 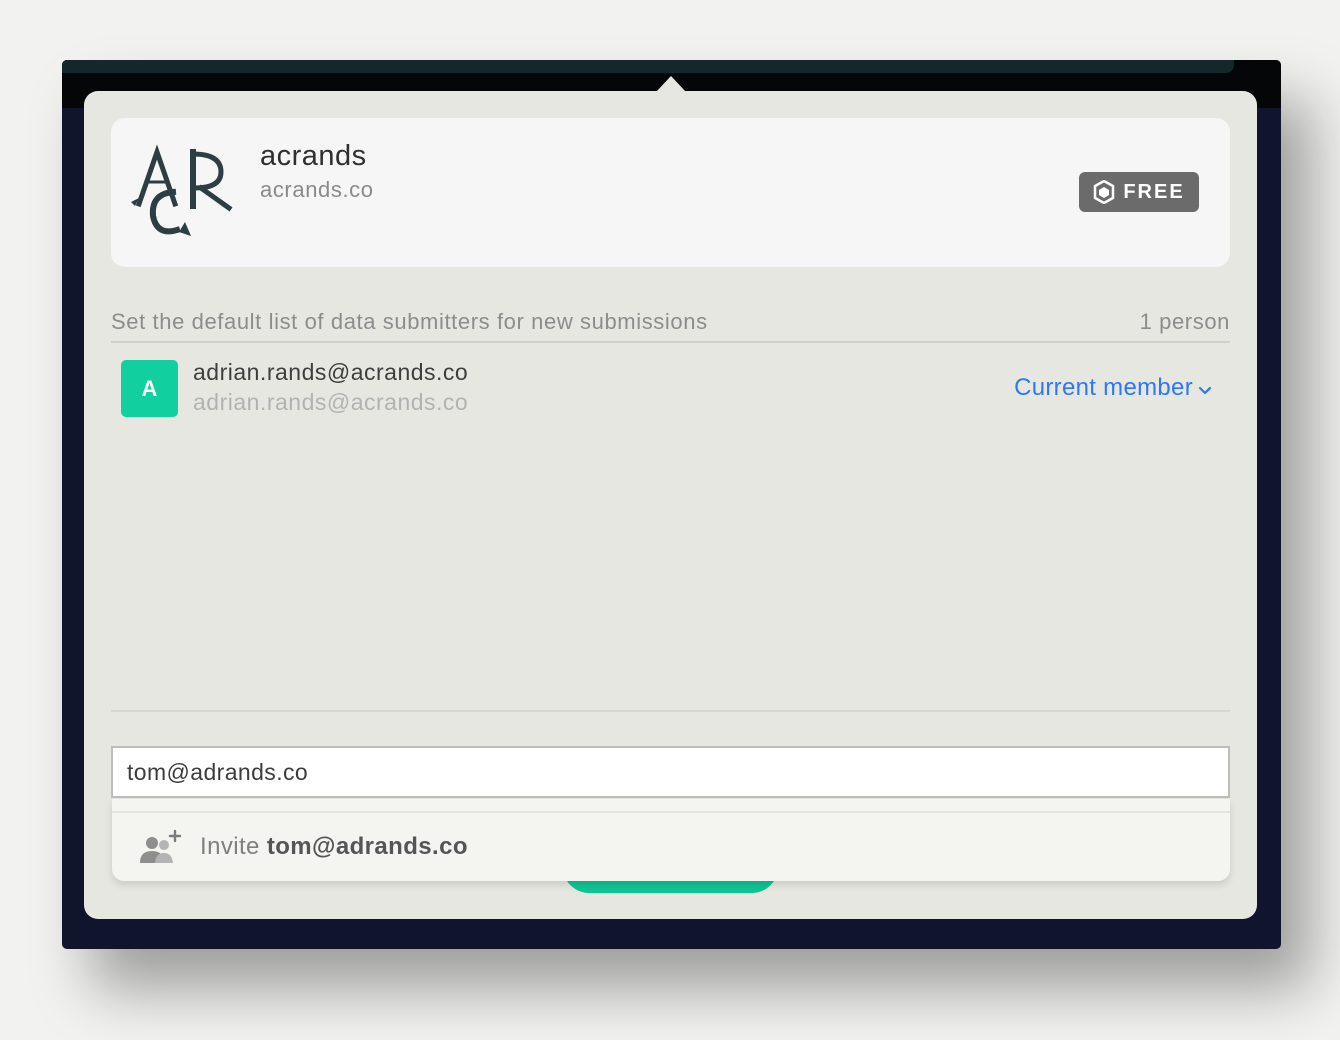 What do you see at coordinates (671, 847) in the screenshot?
I see `invite-suggestion-item: Invite tom@adrands.co` at bounding box center [671, 847].